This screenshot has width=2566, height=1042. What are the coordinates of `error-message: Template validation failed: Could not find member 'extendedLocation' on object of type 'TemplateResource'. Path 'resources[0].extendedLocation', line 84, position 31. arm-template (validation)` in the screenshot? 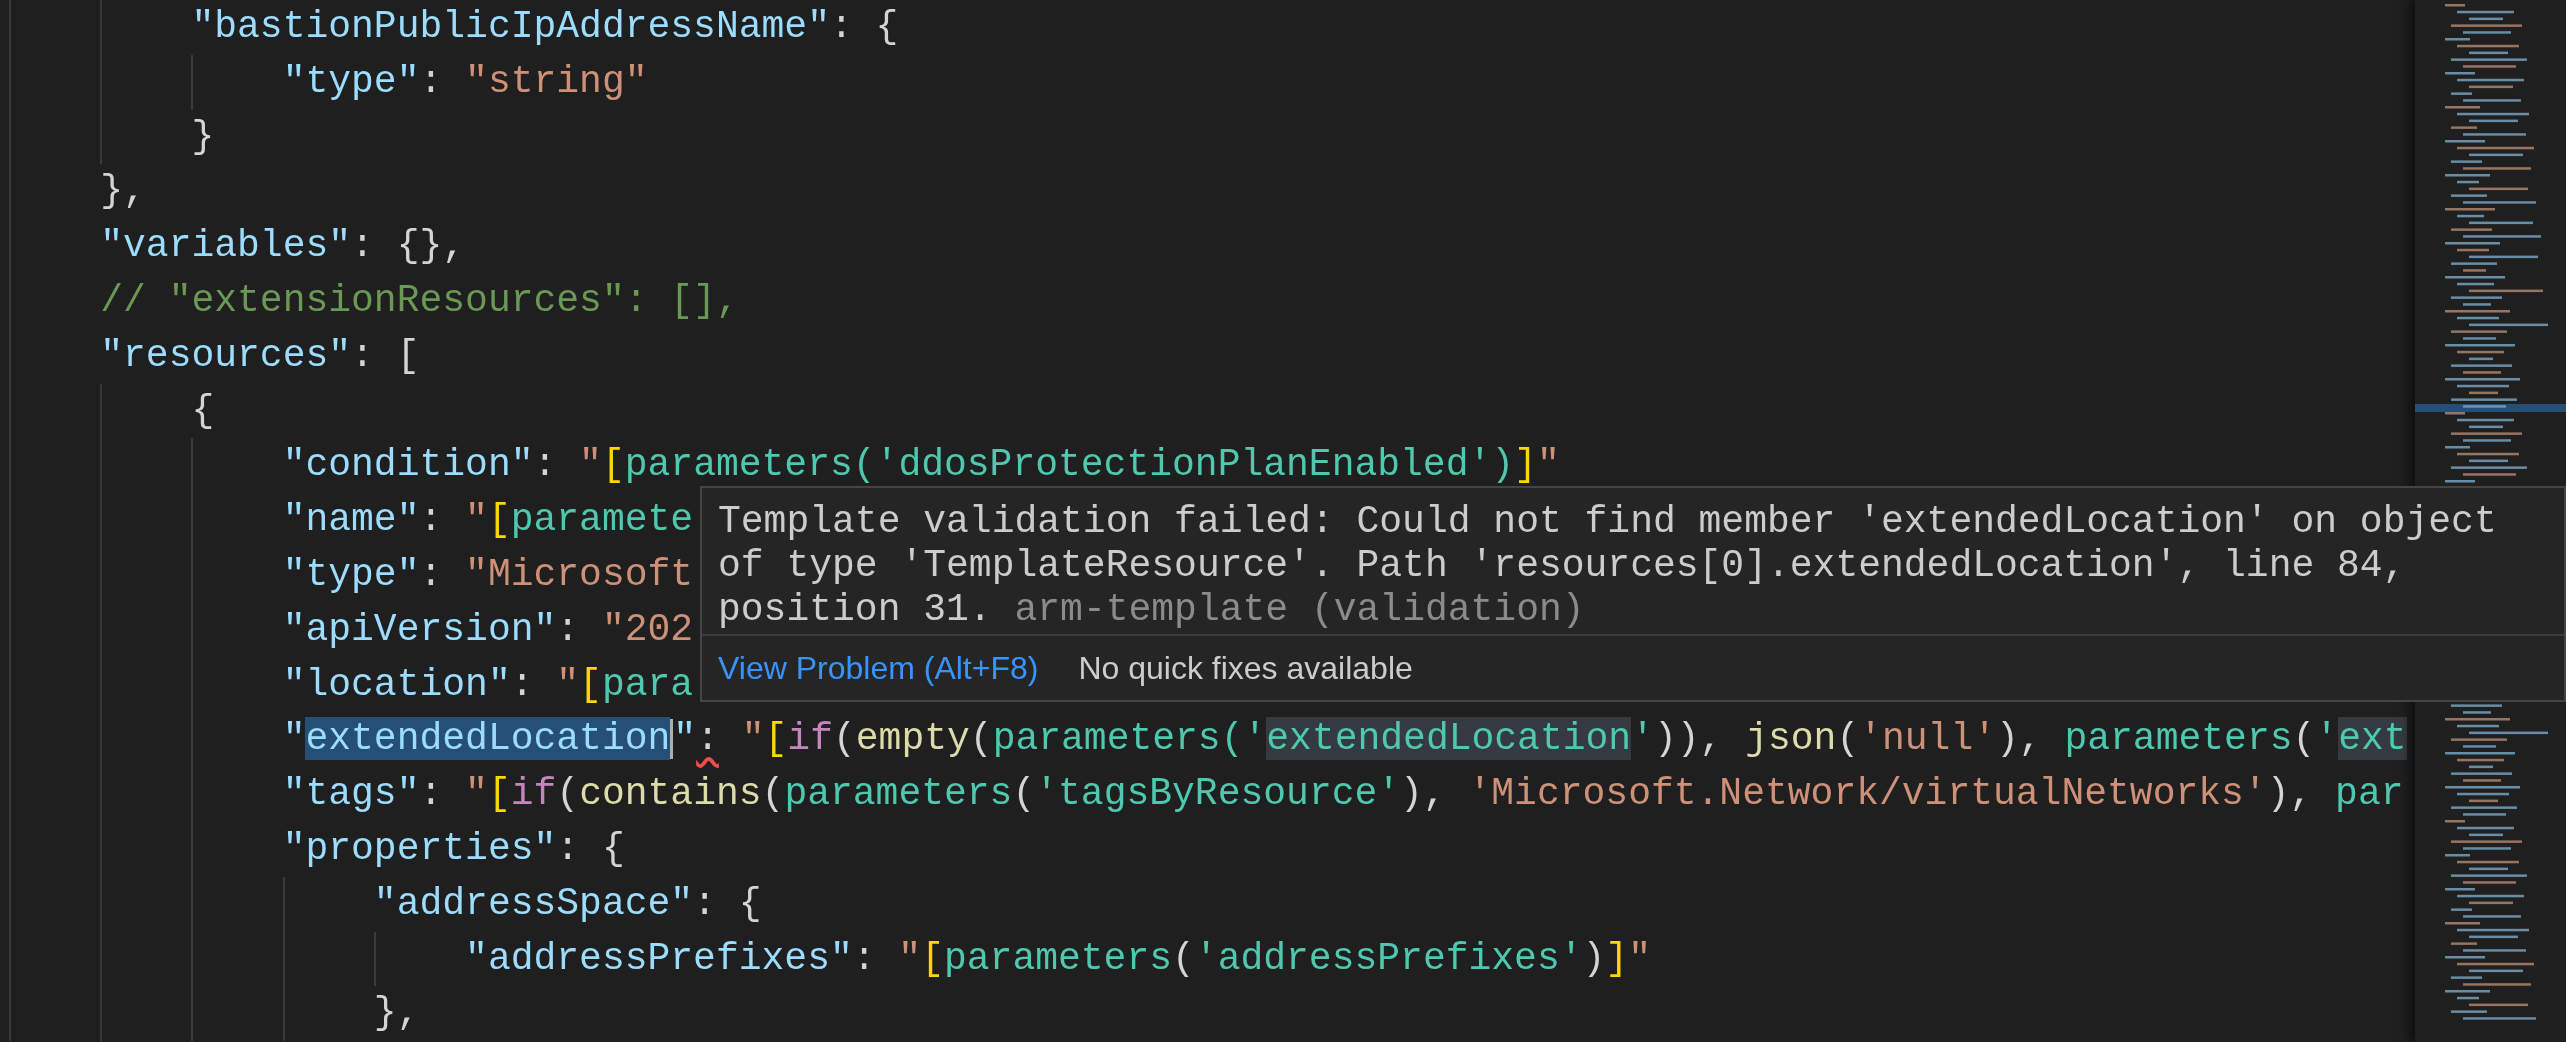 It's located at (1607, 566).